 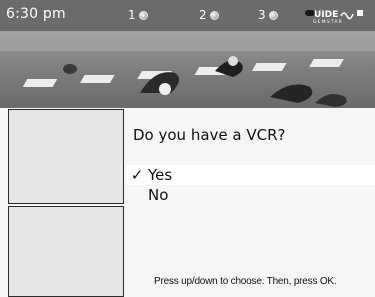 What do you see at coordinates (66, 251) in the screenshot?
I see `preview-thumbnail-bottom` at bounding box center [66, 251].